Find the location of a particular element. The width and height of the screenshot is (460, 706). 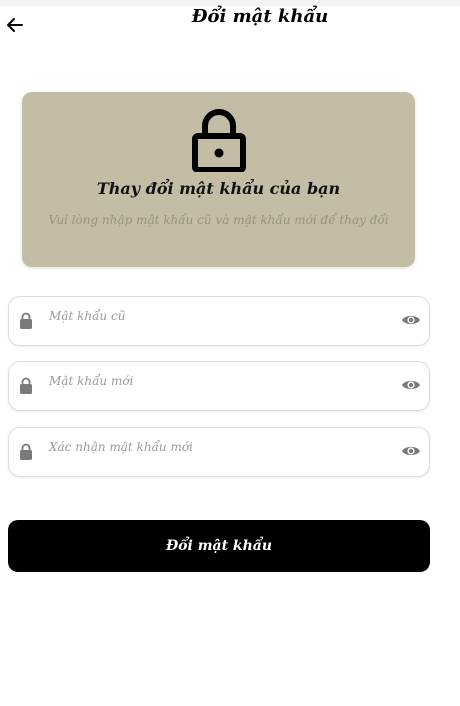

app-bar: Đổi mật khẩu is located at coordinates (230, 20).